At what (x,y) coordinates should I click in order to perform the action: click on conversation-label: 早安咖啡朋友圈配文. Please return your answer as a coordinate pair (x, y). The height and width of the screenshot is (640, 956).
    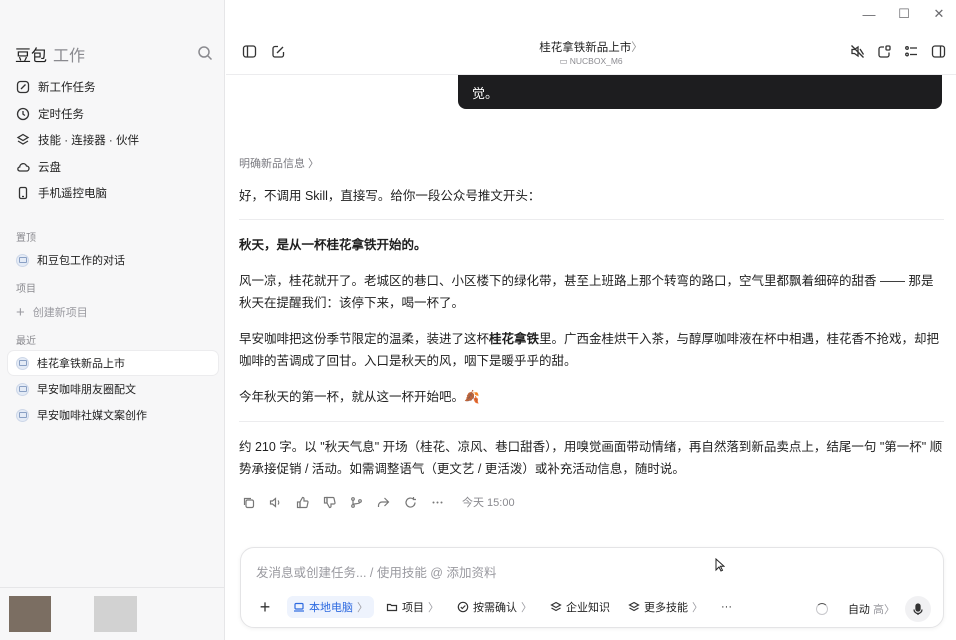
    Looking at the image, I should click on (86, 390).